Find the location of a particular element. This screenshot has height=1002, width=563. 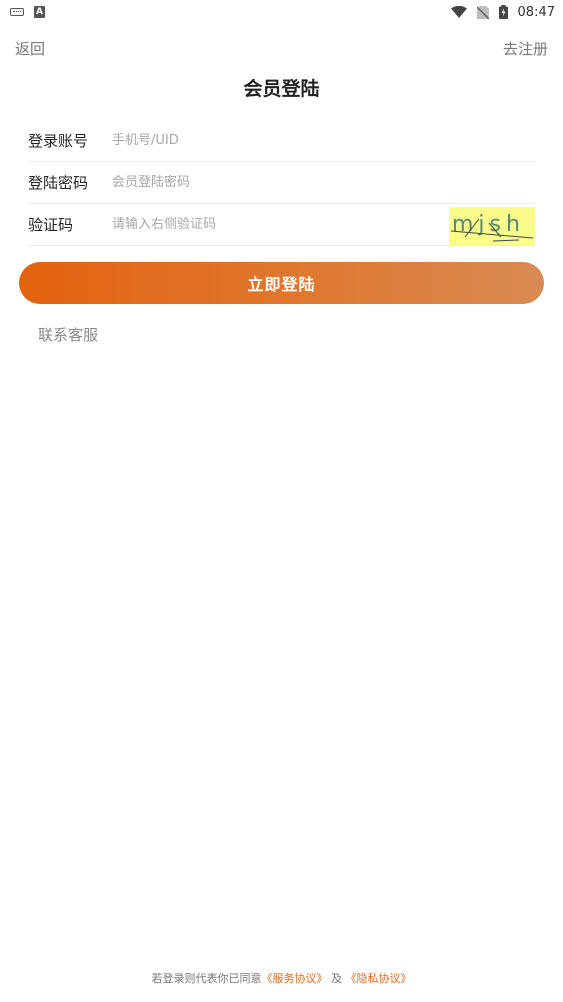

captcha-image: mjsh is located at coordinates (492, 226).